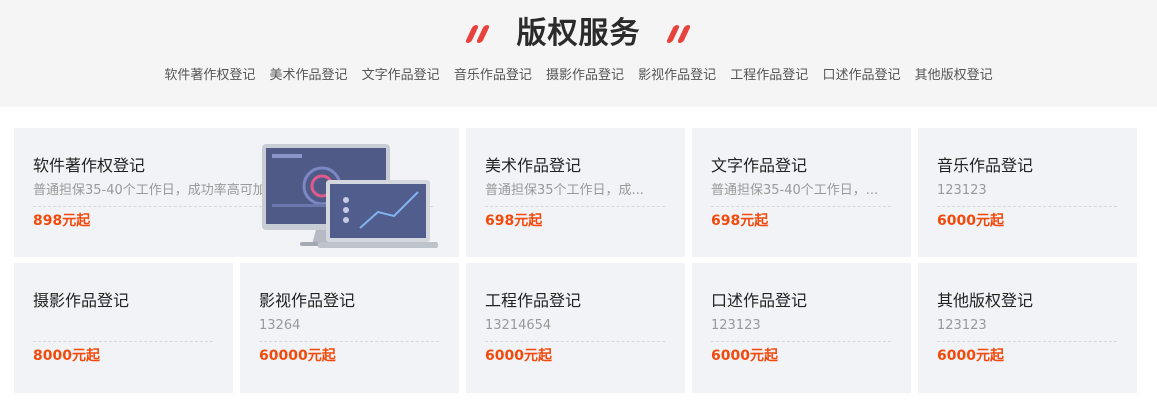 This screenshot has height=403, width=1157. I want to click on section-title: 版权服务, so click(578, 33).